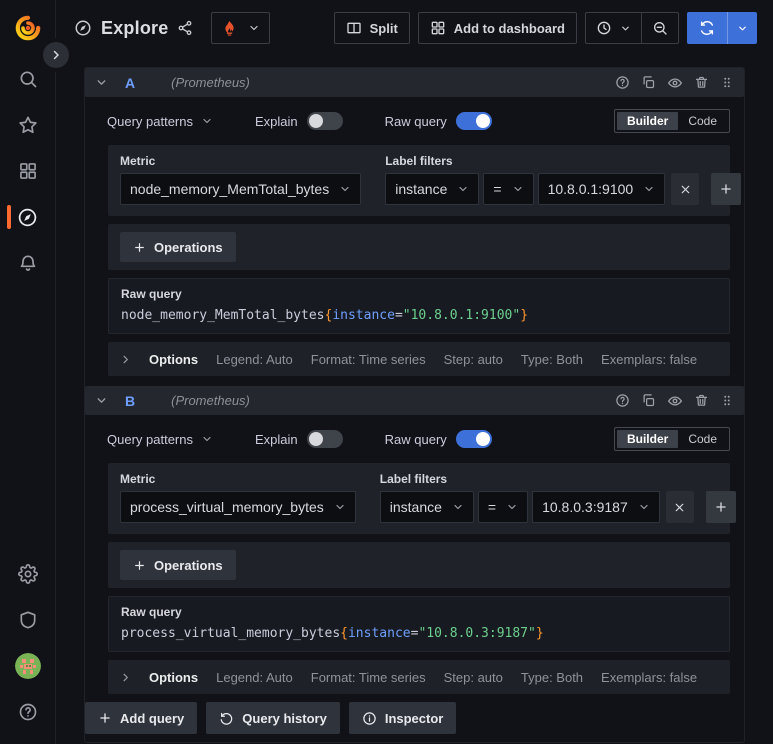 This screenshot has width=773, height=744. I want to click on metric-select: process_virtual_memory_bytes, so click(238, 507).